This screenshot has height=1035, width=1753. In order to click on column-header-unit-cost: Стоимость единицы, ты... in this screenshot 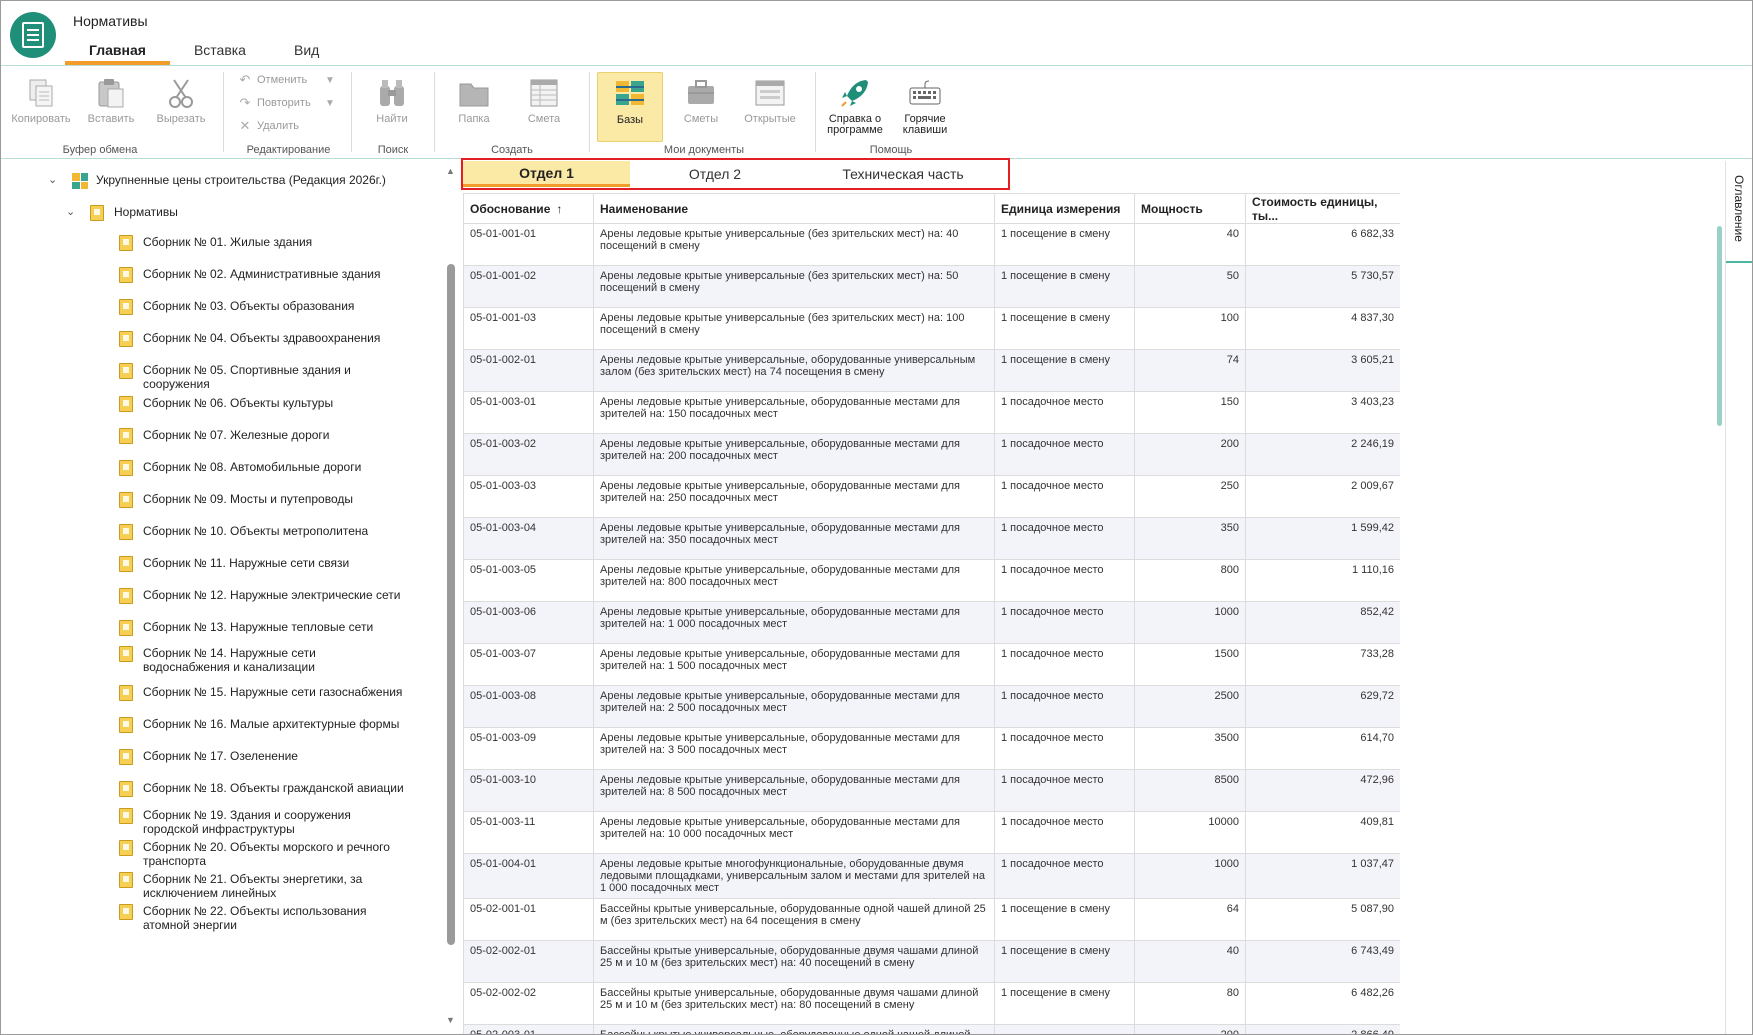, I will do `click(1322, 208)`.